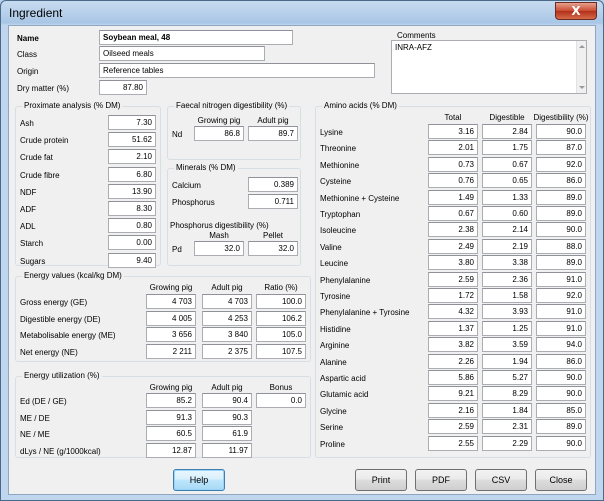 The width and height of the screenshot is (604, 501). Describe the element at coordinates (453, 328) in the screenshot. I see `amino-total-field: 1.37` at that location.